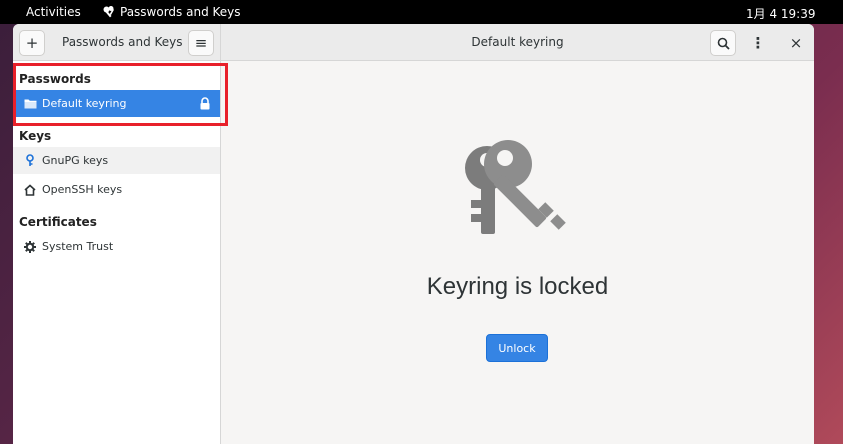 Image resolution: width=843 pixels, height=444 pixels. I want to click on section-title-certificates: Certificates, so click(58, 222).